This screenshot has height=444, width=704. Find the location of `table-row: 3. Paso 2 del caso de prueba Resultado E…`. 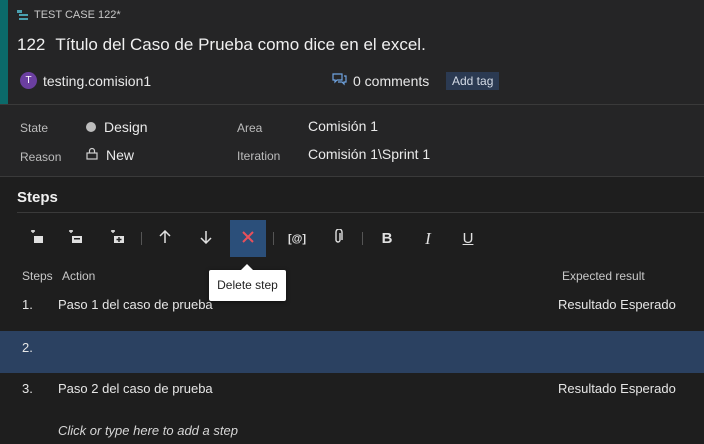

table-row: 3. Paso 2 del caso de prueba Resultado E… is located at coordinates (352, 389).